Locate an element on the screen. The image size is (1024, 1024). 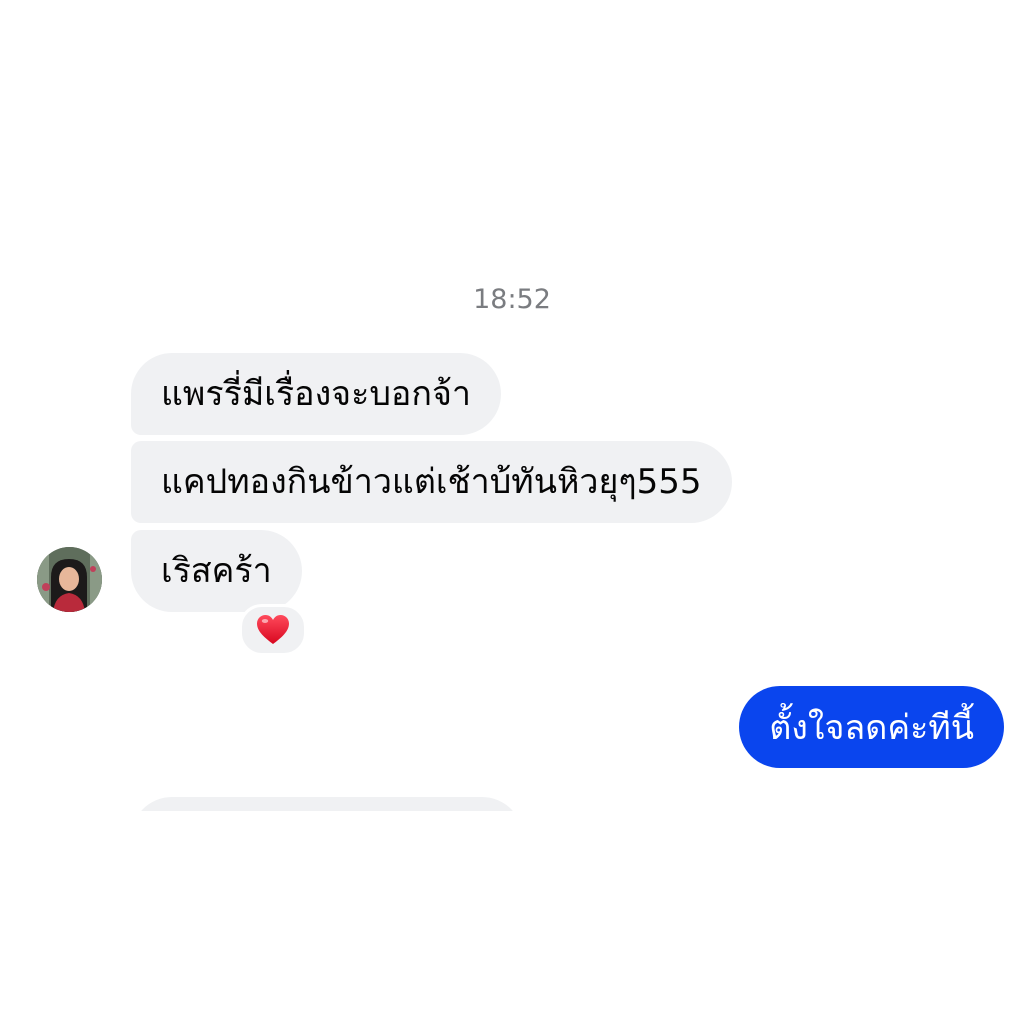
received-message-bubble: แคปทองกินข้าวแต่เช้าบ้ทันหิวยุๆ555 is located at coordinates (431, 482).